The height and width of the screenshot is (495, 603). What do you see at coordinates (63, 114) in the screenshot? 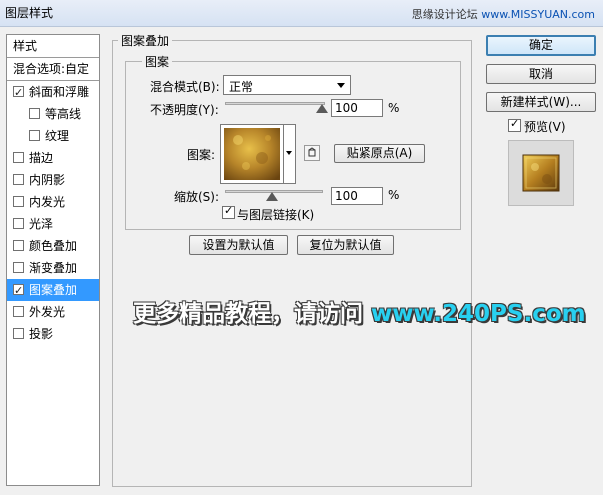
I see `style-item-label: 等高线` at bounding box center [63, 114].